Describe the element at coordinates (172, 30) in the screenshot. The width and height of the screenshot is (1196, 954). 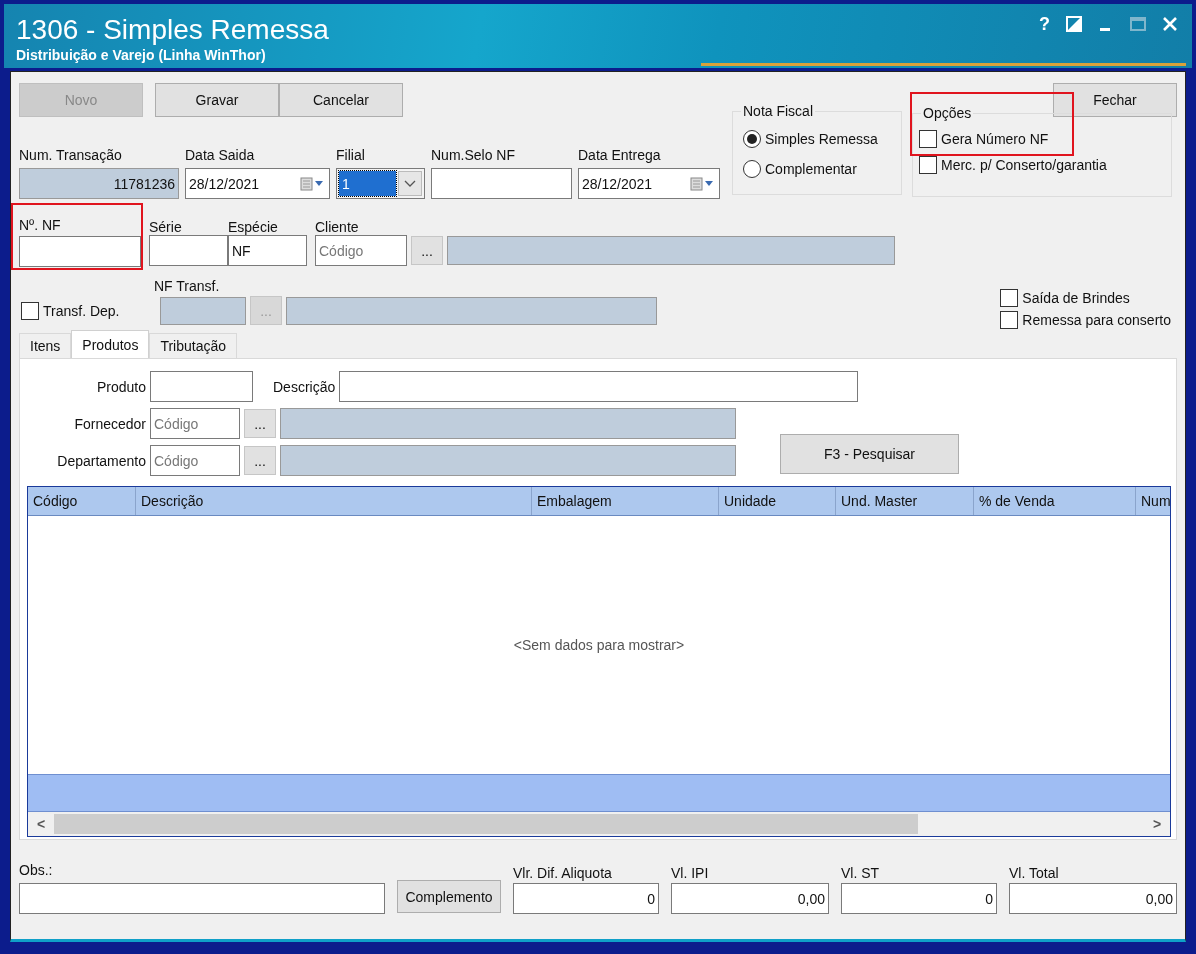
I see `window-title: 1306 - Simples Remessa` at that location.